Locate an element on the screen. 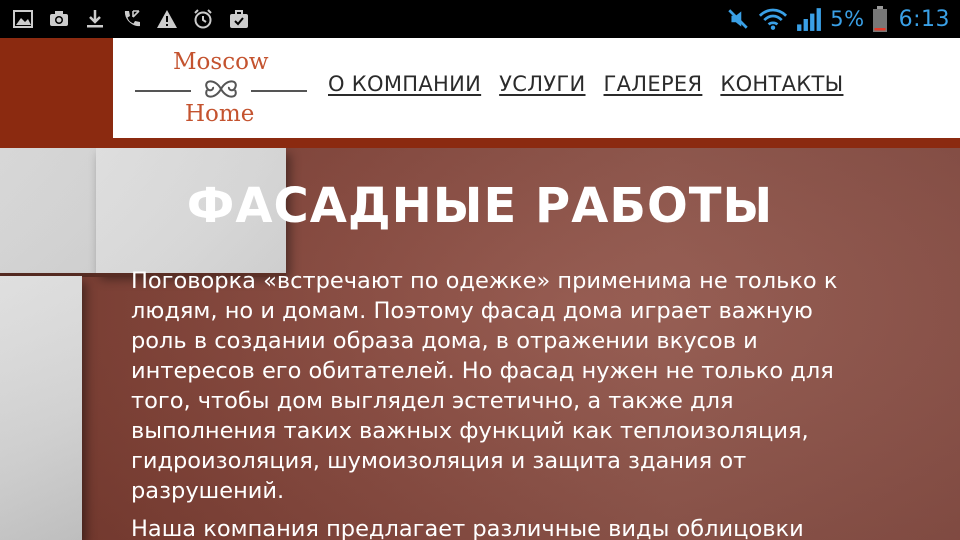 The image size is (960, 540). status-bar-notifications is located at coordinates (131, 19).